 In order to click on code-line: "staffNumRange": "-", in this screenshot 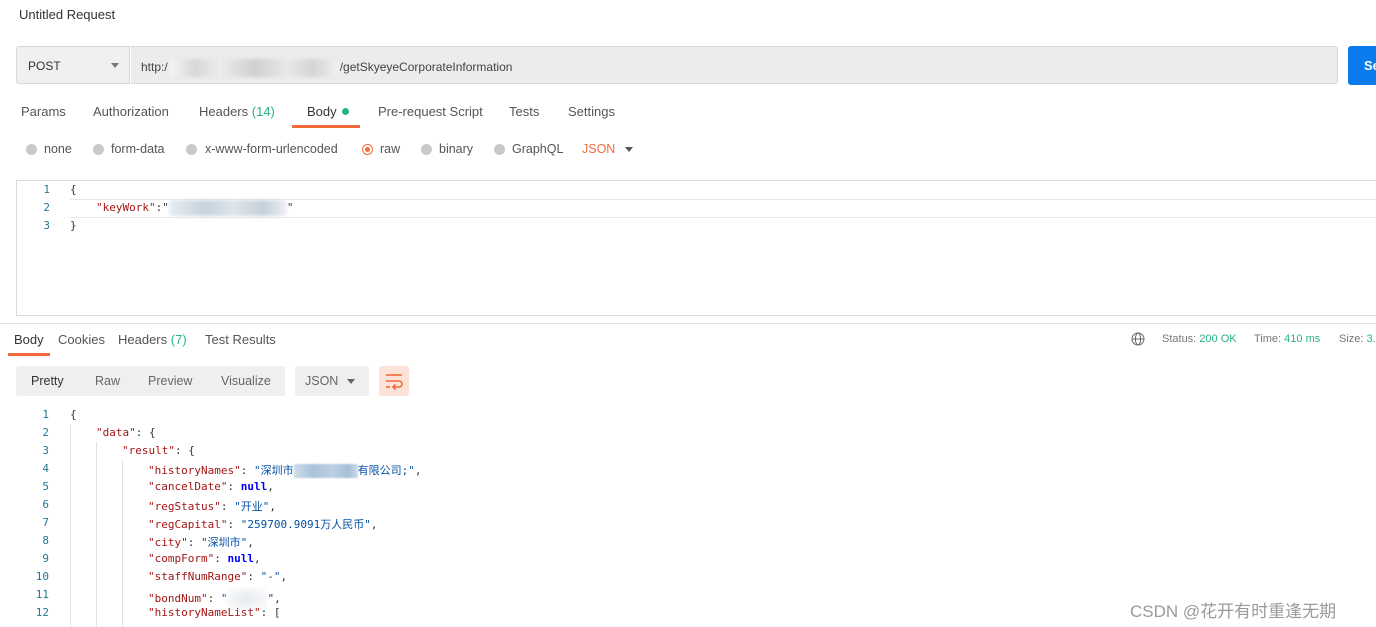, I will do `click(218, 576)`.